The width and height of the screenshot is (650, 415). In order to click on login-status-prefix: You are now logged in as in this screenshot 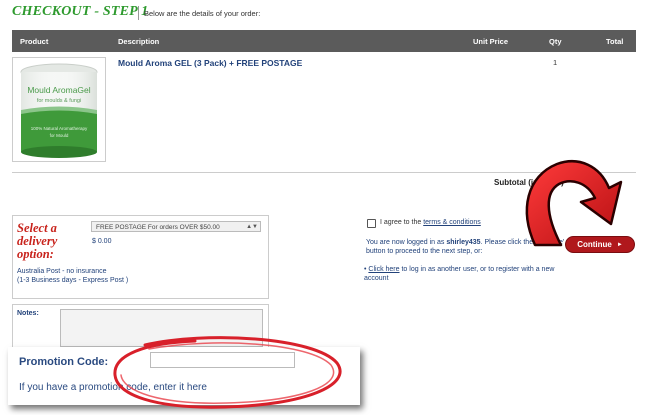, I will do `click(406, 242)`.